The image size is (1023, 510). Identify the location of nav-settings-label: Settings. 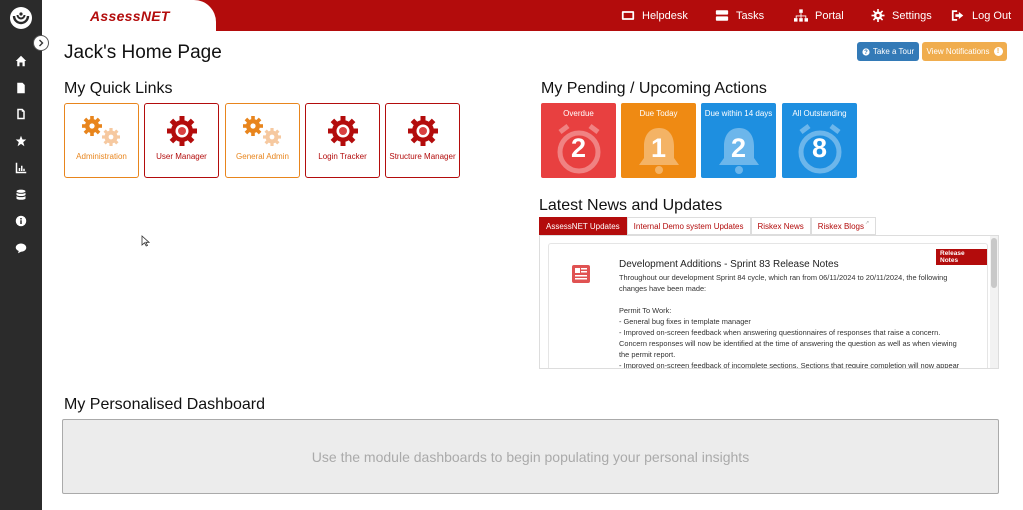
(912, 15).